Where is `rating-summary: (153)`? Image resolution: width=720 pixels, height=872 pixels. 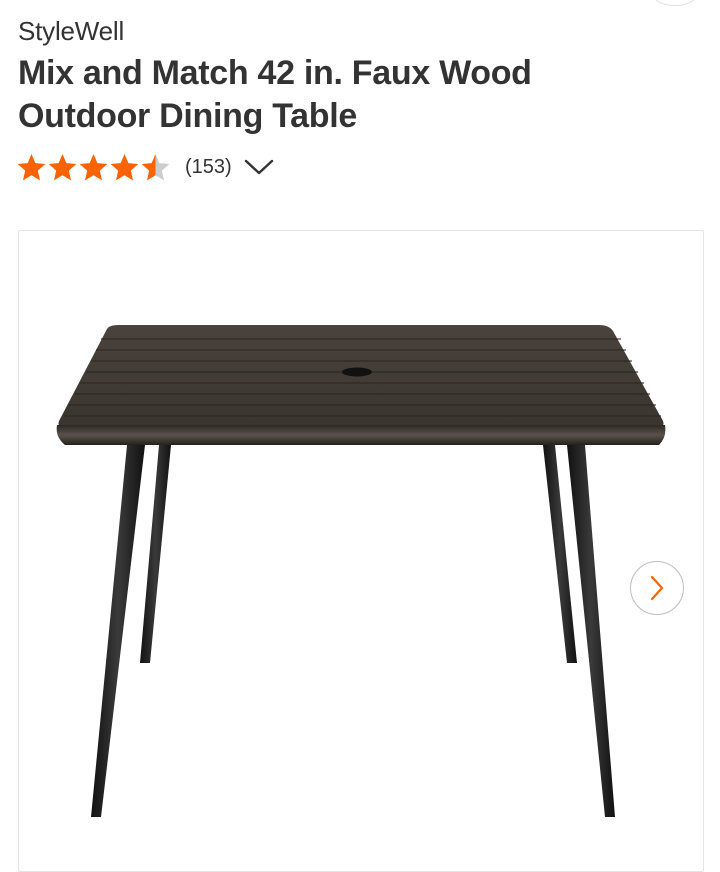
rating-summary: (153) is located at coordinates (145, 167).